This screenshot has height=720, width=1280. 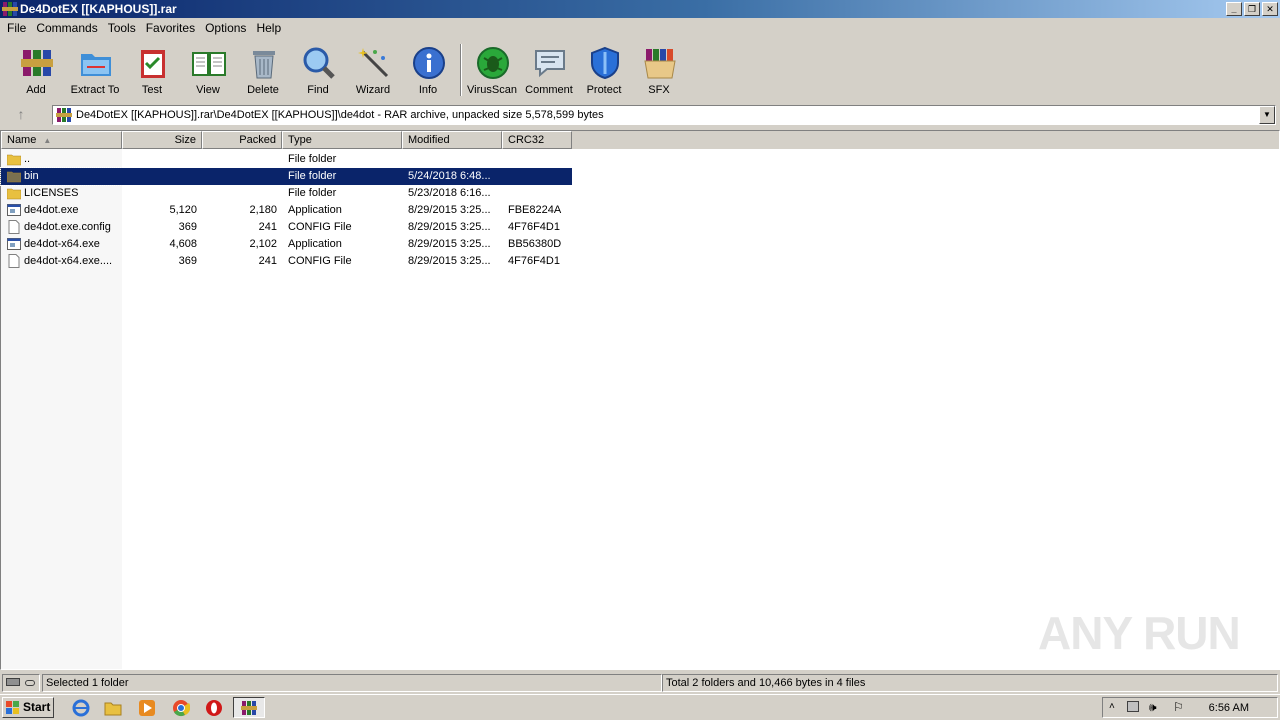 What do you see at coordinates (66, 28) in the screenshot?
I see `menu-commands: Commands` at bounding box center [66, 28].